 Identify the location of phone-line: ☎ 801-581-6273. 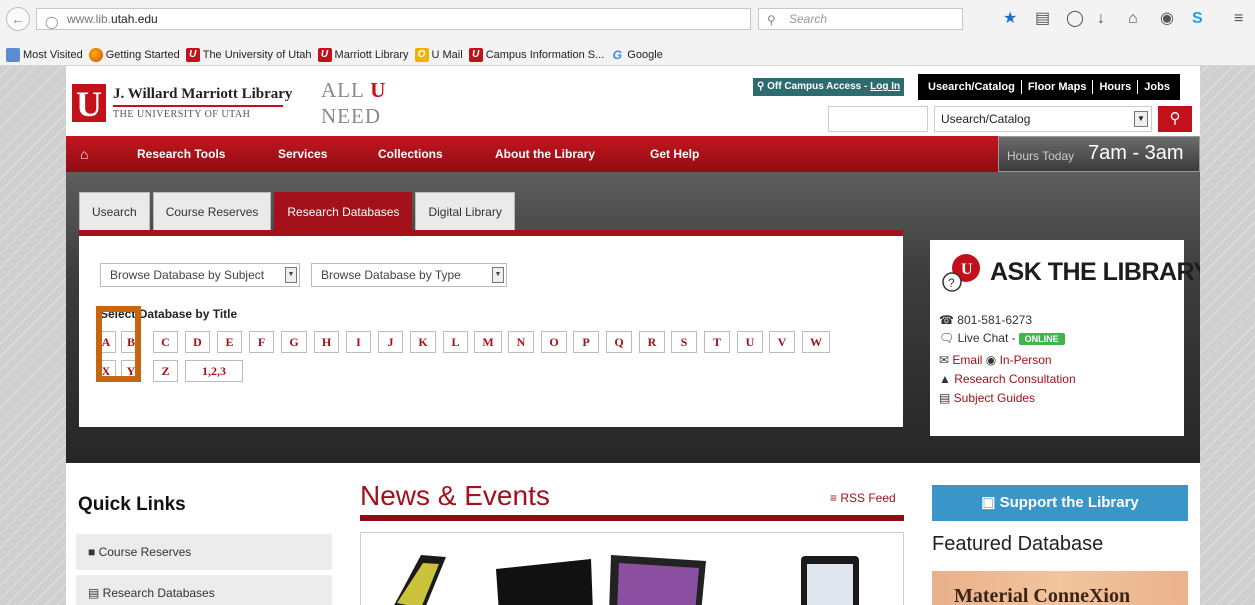
(985, 320).